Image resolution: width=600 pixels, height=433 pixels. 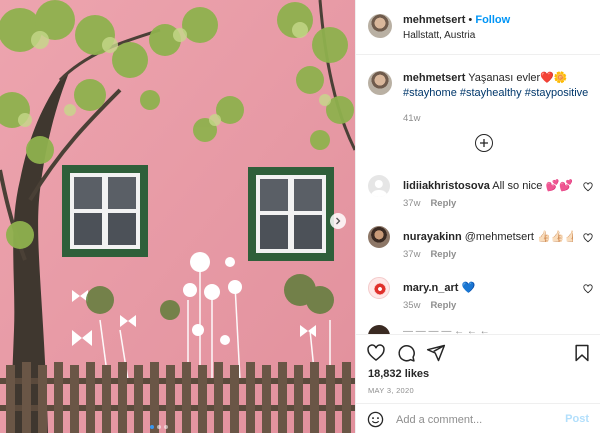 I want to click on comment-item: nurayakinn @mehmetsert 👍🏻👍🏻👍🏻 37w Reply, so click(x=478, y=251).